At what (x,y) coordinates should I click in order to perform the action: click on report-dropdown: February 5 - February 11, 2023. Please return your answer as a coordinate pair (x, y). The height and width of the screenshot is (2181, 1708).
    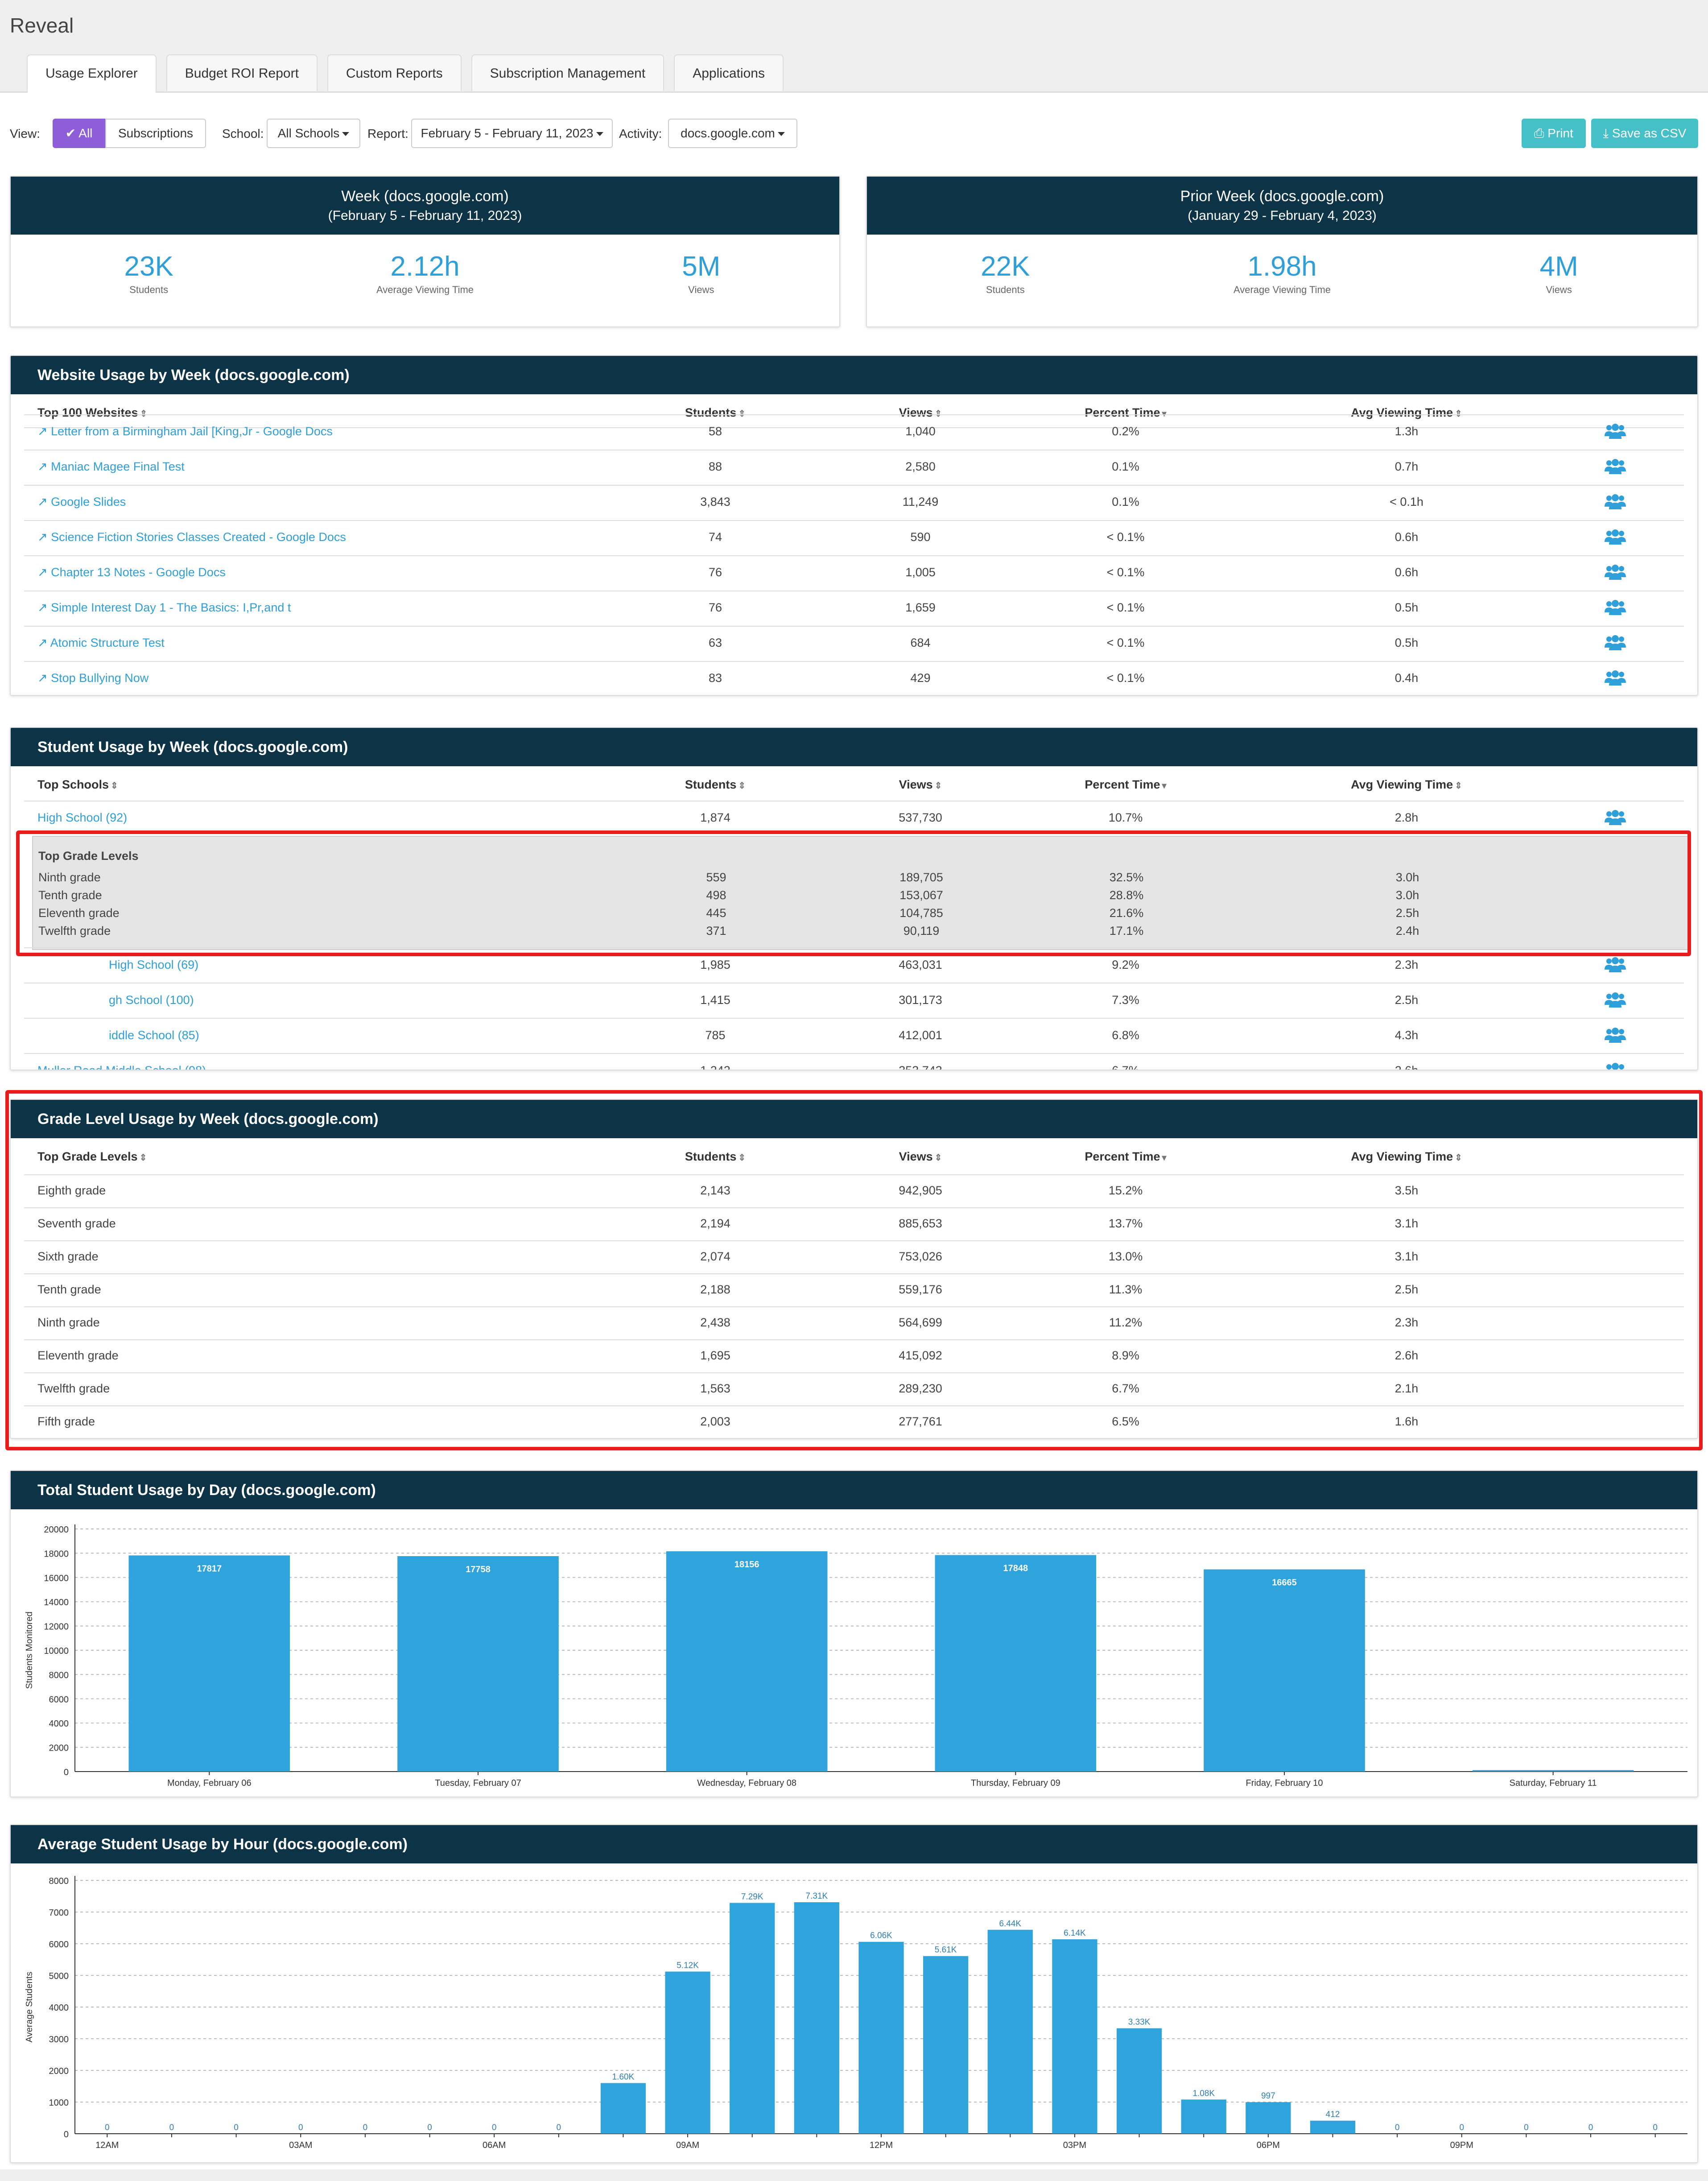
    Looking at the image, I should click on (512, 133).